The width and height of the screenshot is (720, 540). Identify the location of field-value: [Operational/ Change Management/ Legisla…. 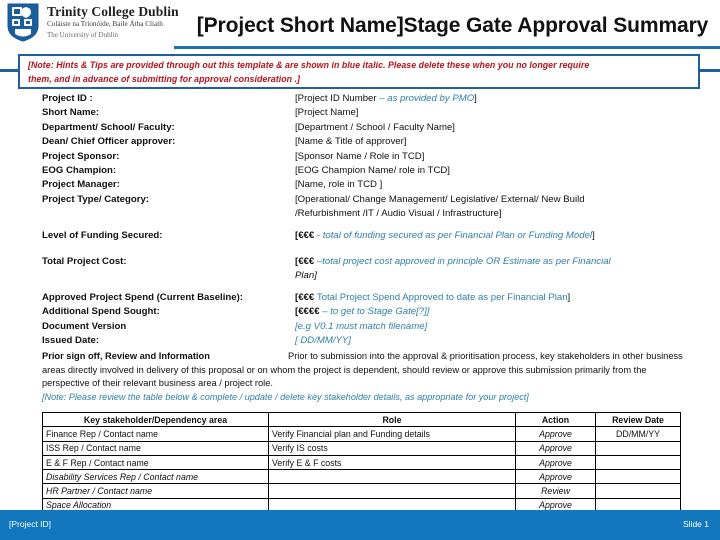
(440, 199).